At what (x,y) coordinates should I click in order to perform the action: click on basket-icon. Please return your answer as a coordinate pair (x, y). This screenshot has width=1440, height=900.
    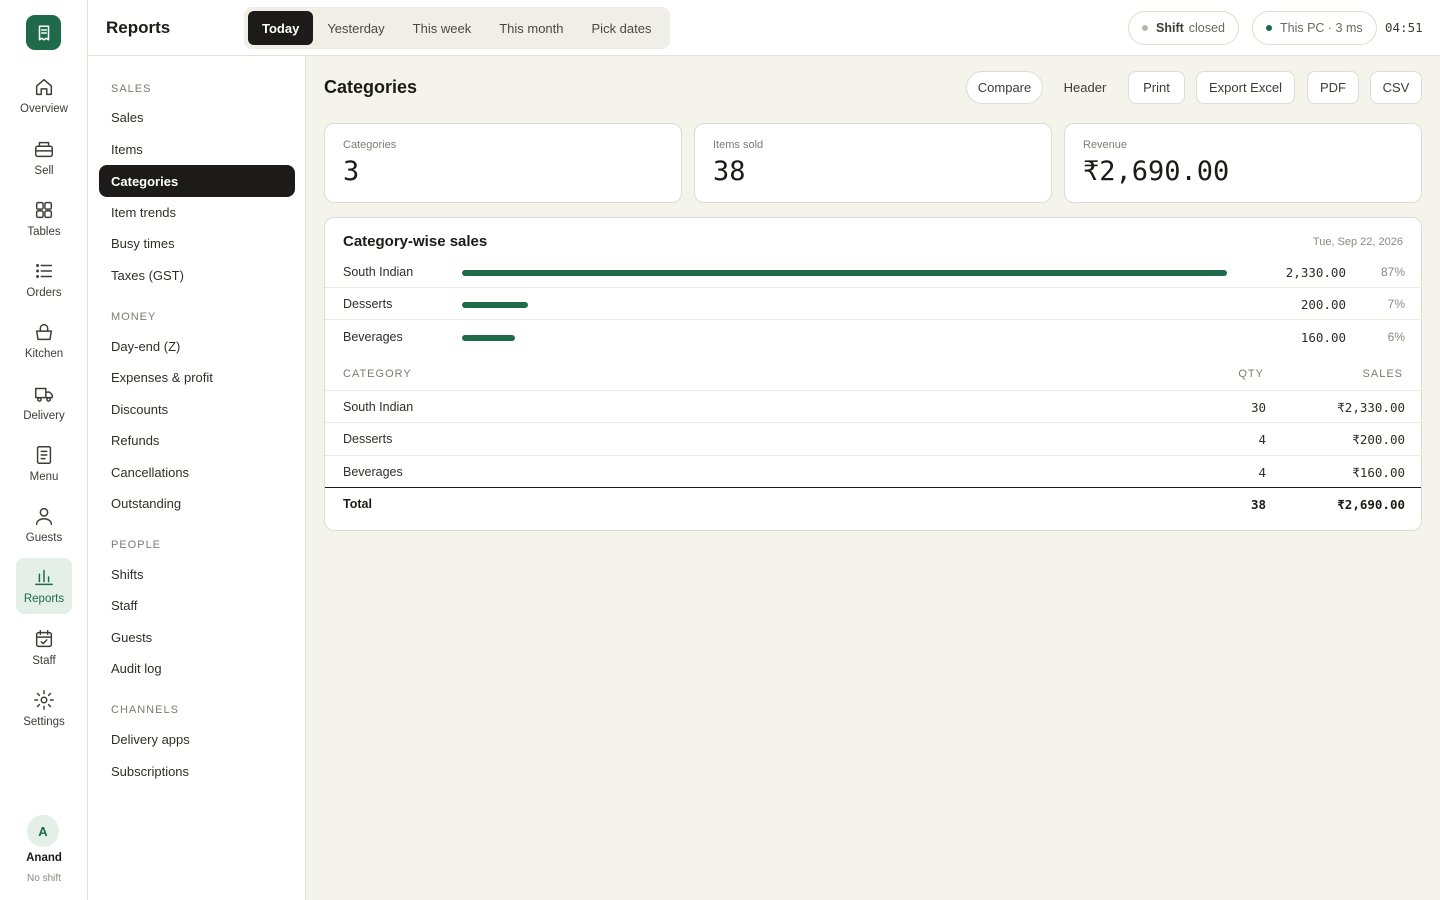
    Looking at the image, I should click on (44, 332).